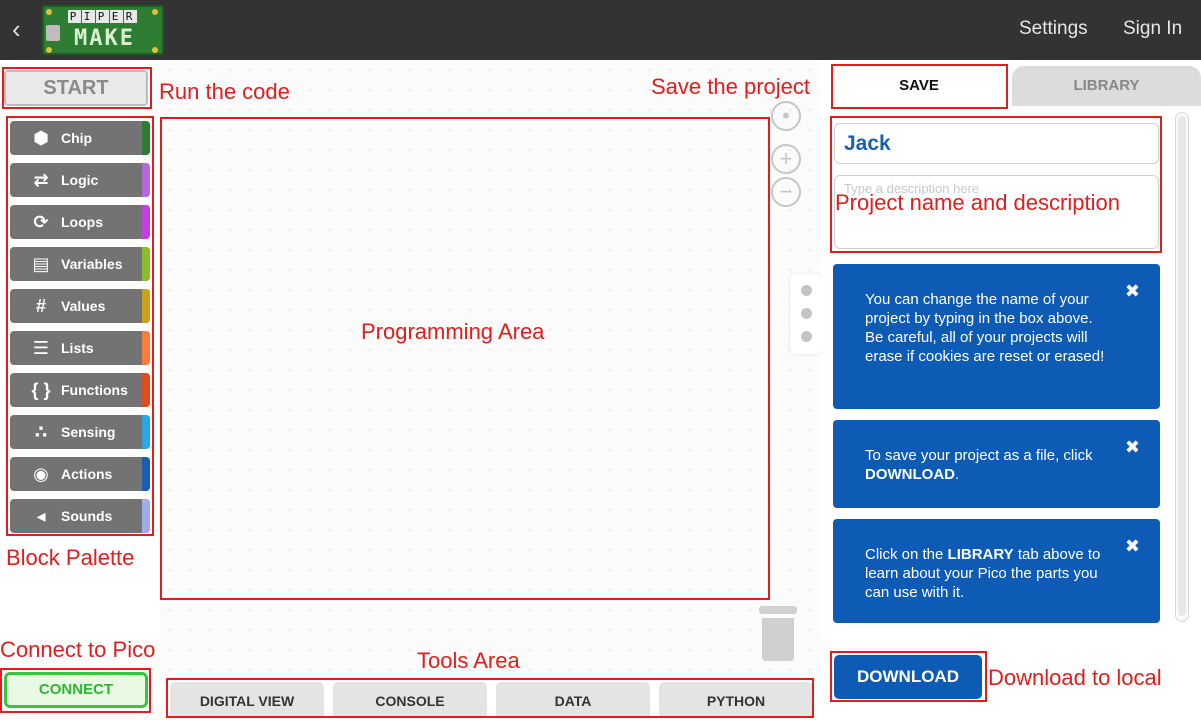 Image resolution: width=1201 pixels, height=720 pixels. What do you see at coordinates (736, 700) in the screenshot?
I see `tab-python: PYTHON` at bounding box center [736, 700].